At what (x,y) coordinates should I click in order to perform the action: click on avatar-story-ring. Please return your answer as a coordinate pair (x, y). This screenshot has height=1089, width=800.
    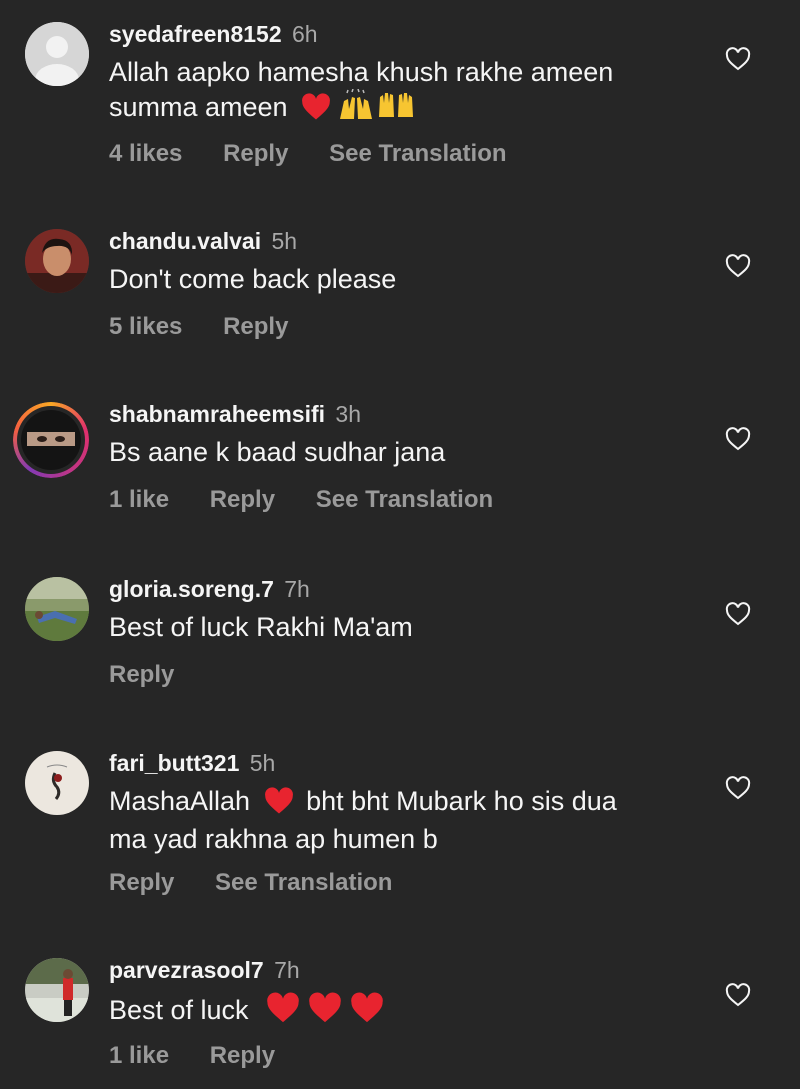
    Looking at the image, I should click on (51, 440).